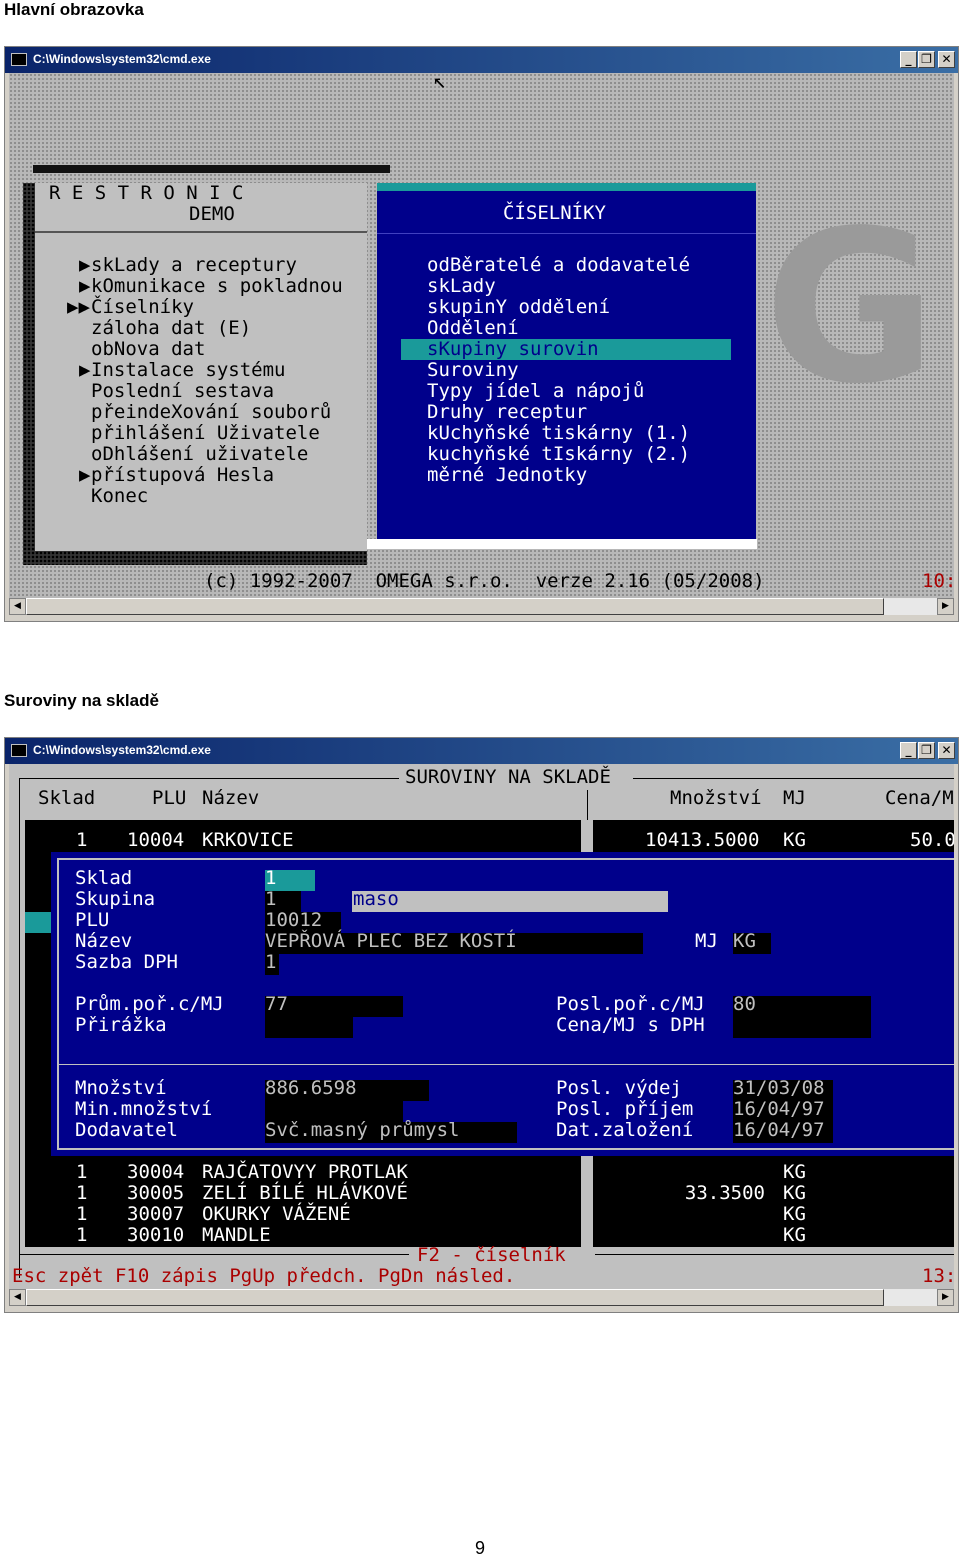 The height and width of the screenshot is (1559, 960). I want to click on main-menu-item-label: obNova dat, so click(148, 349).